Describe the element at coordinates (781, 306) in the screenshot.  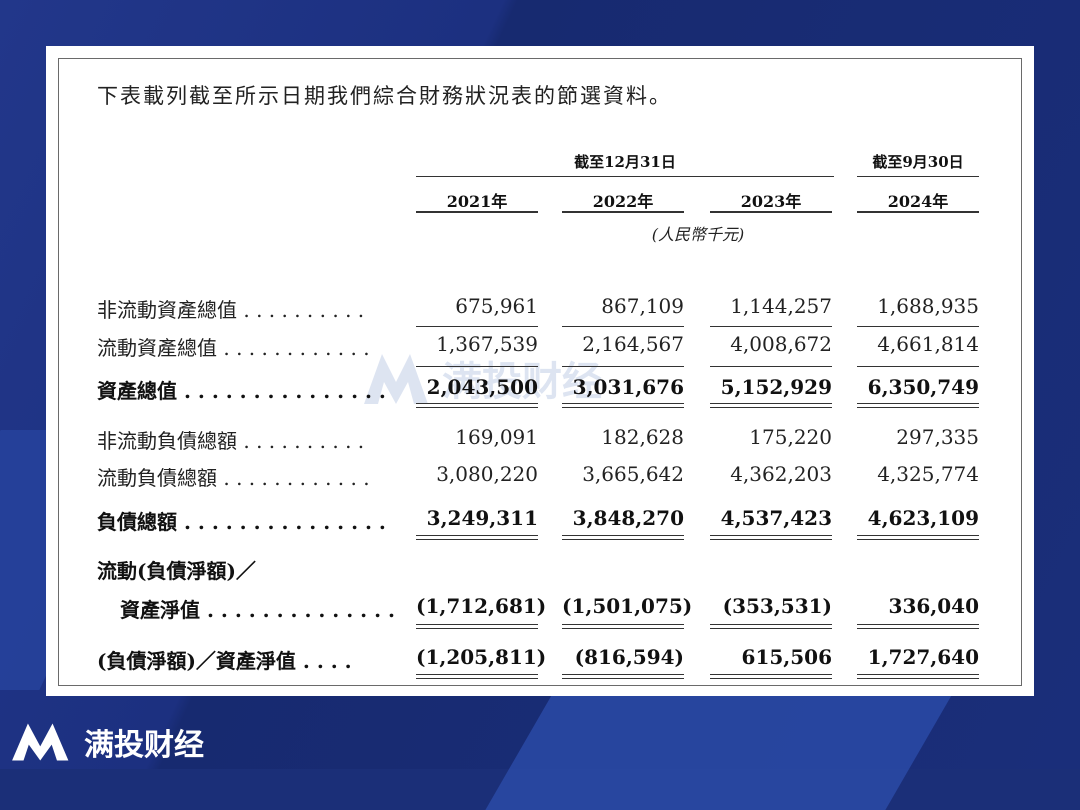
I see `table-cell: 1,144,257` at that location.